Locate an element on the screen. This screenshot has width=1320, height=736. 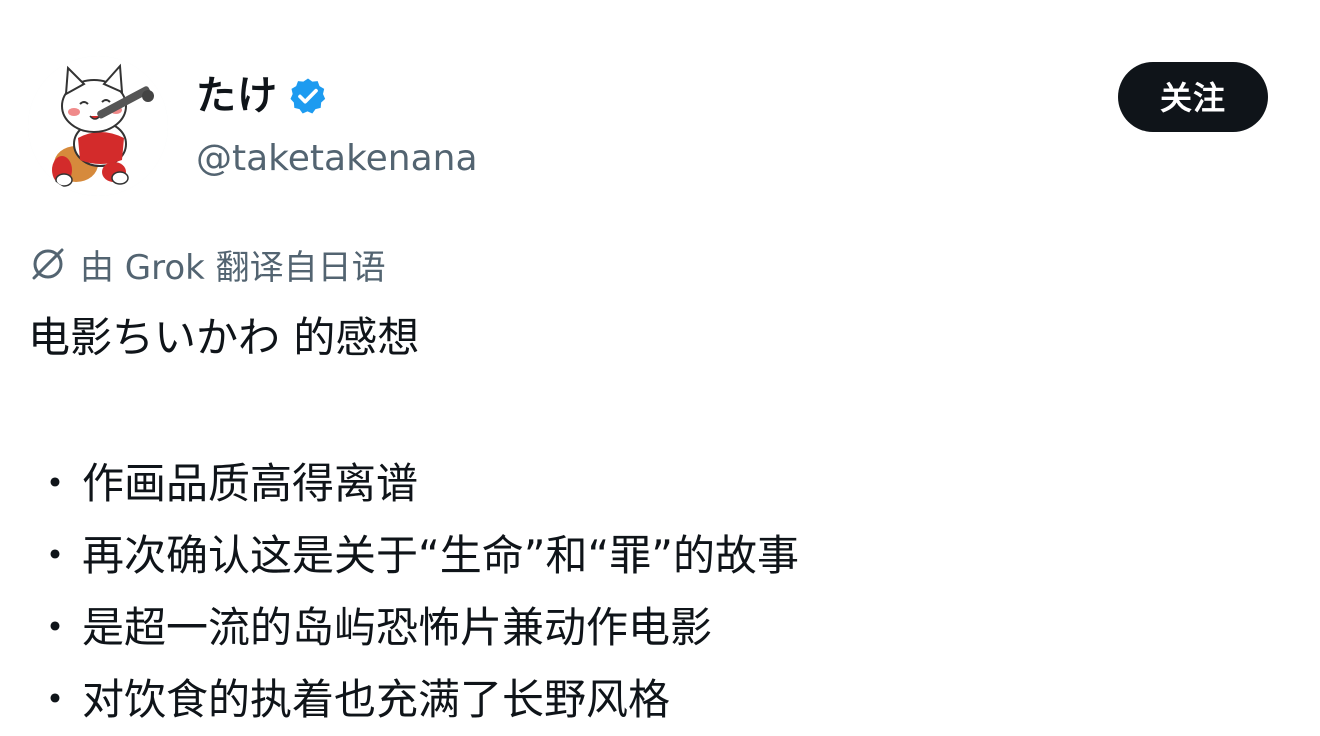
avatar-cat-guitar-image is located at coordinates (98, 126).